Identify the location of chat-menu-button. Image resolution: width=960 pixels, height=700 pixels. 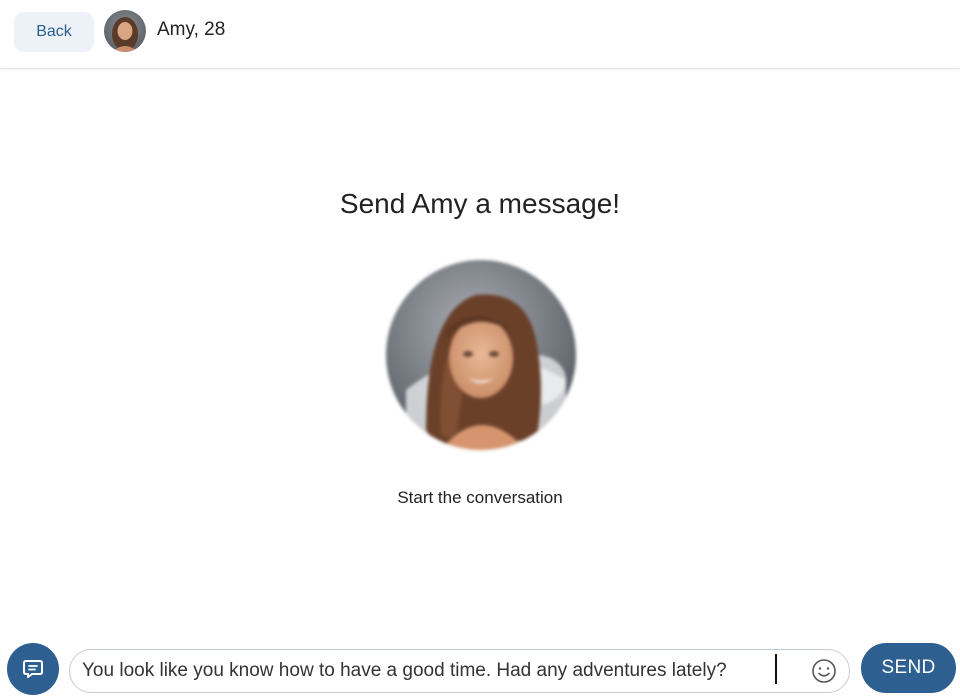
(33, 669).